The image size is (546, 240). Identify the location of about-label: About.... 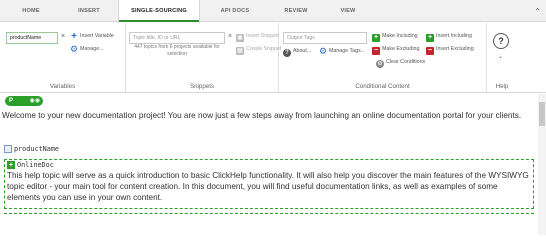
(302, 51).